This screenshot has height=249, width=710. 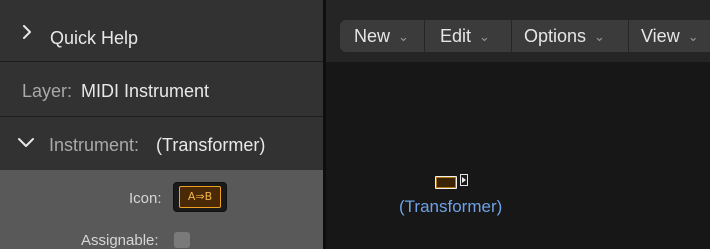 What do you see at coordinates (145, 91) in the screenshot?
I see `layer-value: MIDI Instrument` at bounding box center [145, 91].